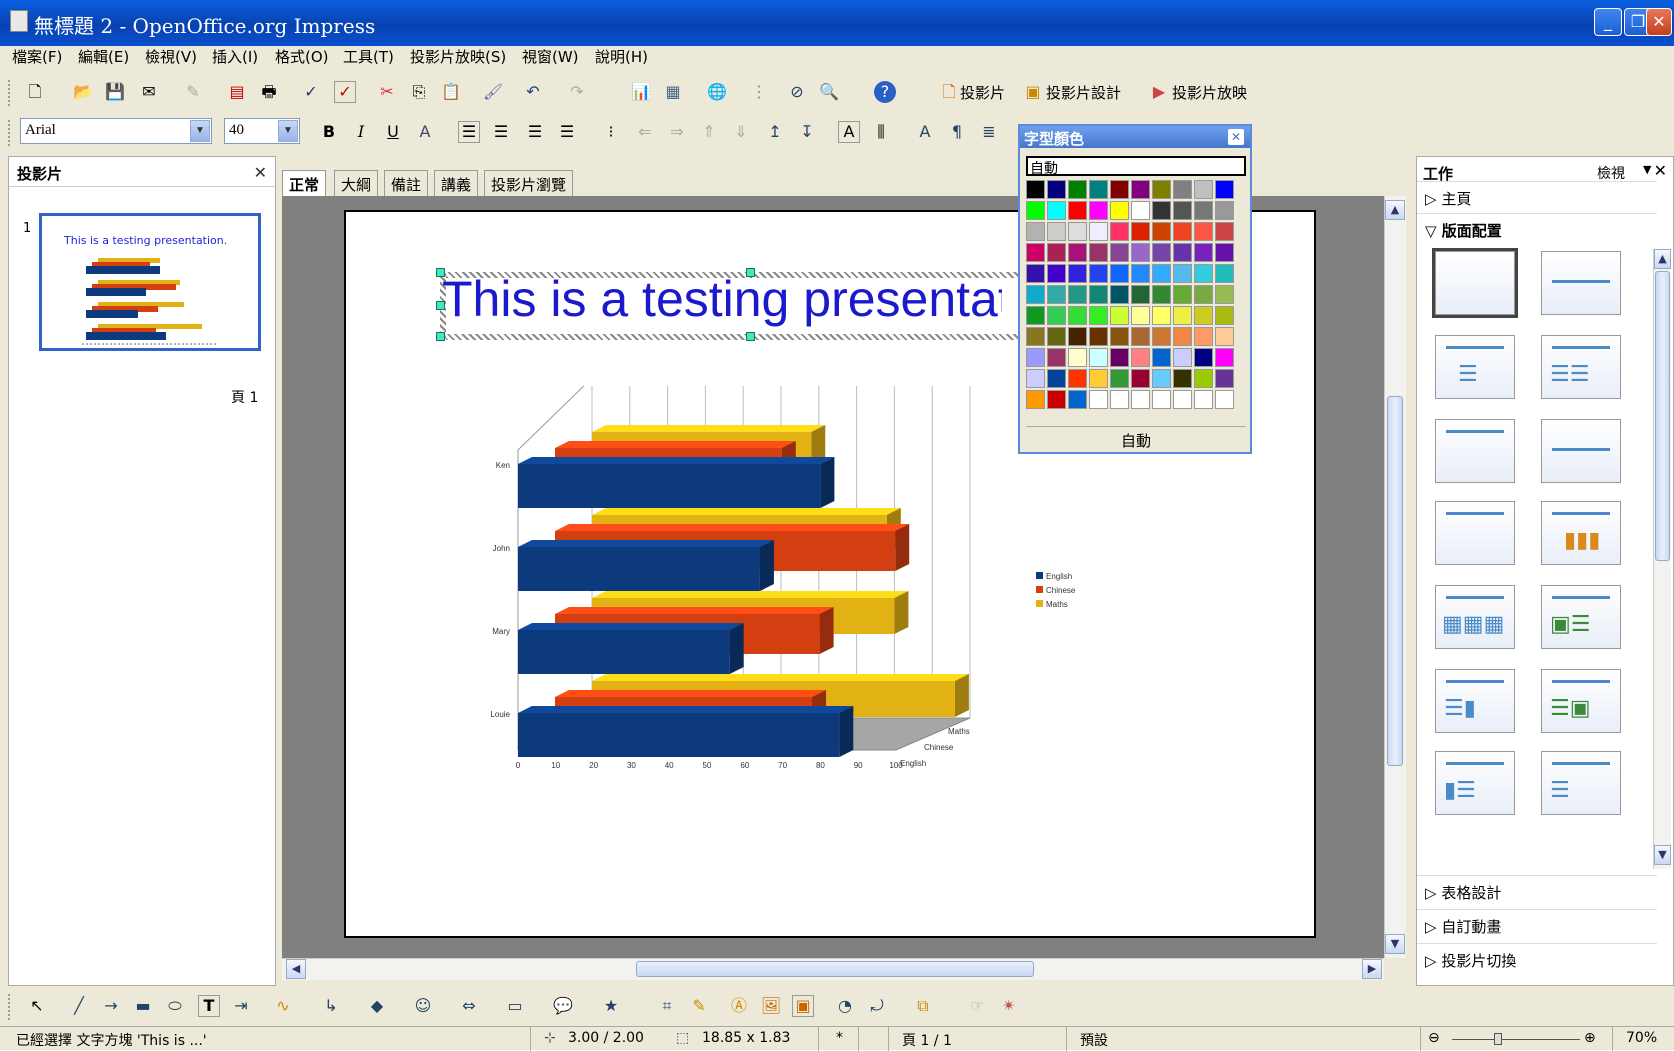 The height and width of the screenshot is (1051, 1674). Describe the element at coordinates (116, 131) in the screenshot. I see `font-name-combo: Arial ▼` at that location.